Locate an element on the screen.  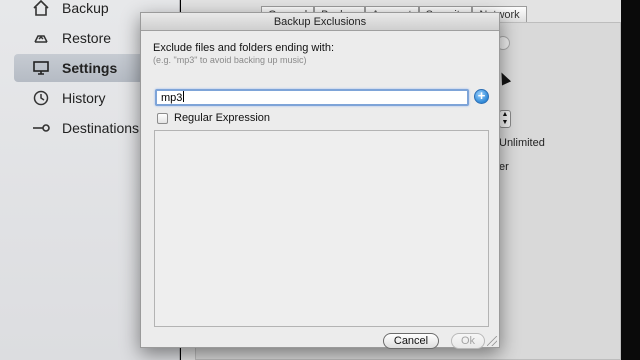
clock-icon is located at coordinates (41, 98).